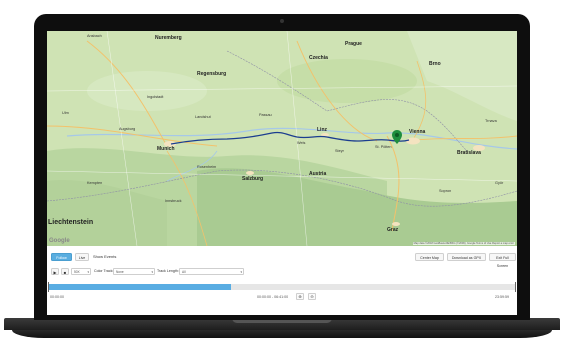 Image resolution: width=564 pixels, height=349 pixels. I want to click on center-map-label: Center Map, so click(429, 258).